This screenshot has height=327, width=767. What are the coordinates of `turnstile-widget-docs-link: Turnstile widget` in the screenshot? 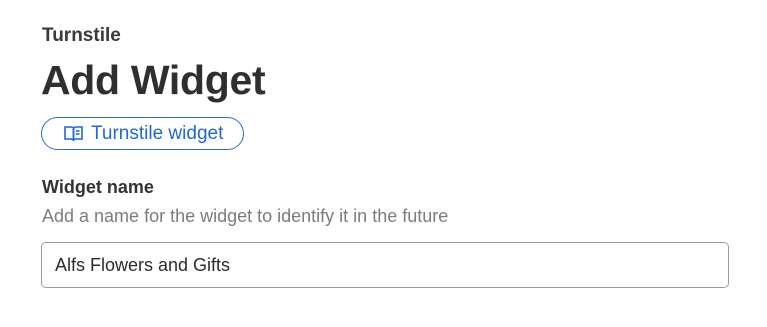 It's located at (143, 133).